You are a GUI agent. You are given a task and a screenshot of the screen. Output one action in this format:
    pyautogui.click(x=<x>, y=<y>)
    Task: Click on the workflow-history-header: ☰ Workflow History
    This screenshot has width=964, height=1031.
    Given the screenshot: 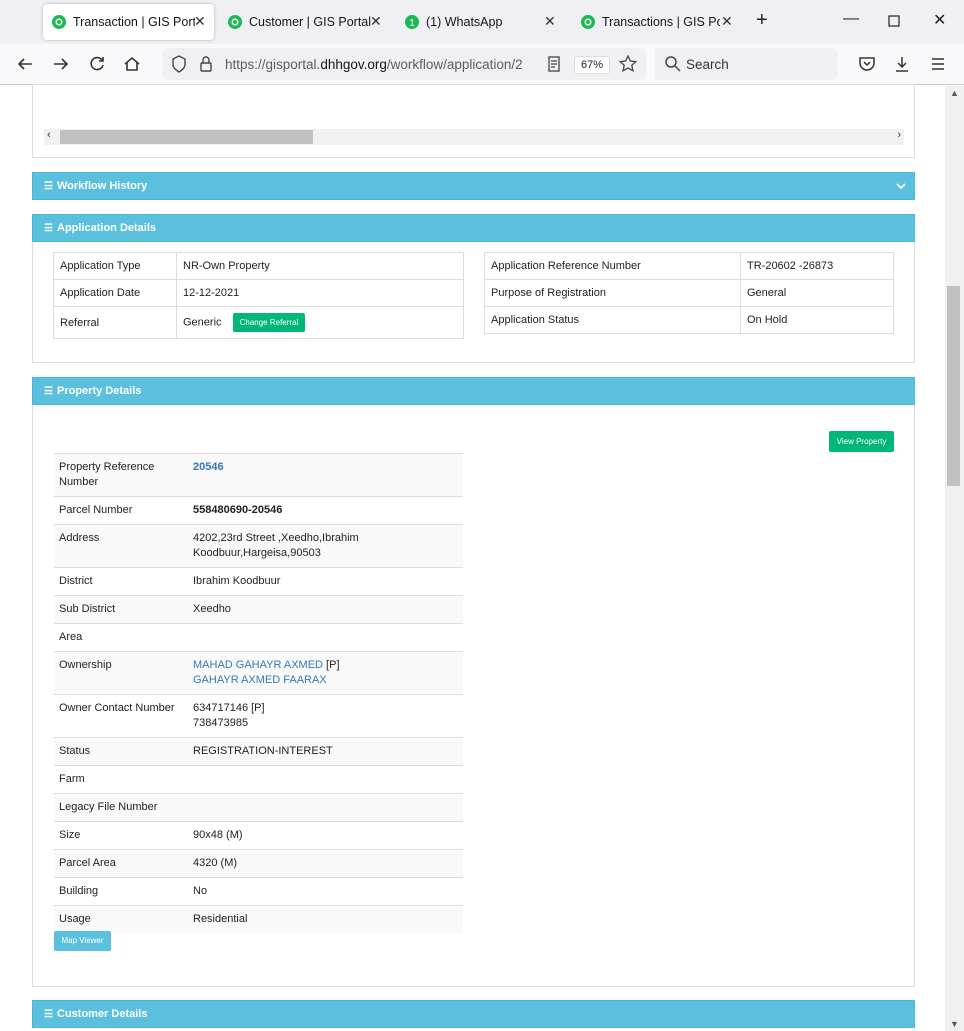 What is the action you would take?
    pyautogui.click(x=473, y=186)
    